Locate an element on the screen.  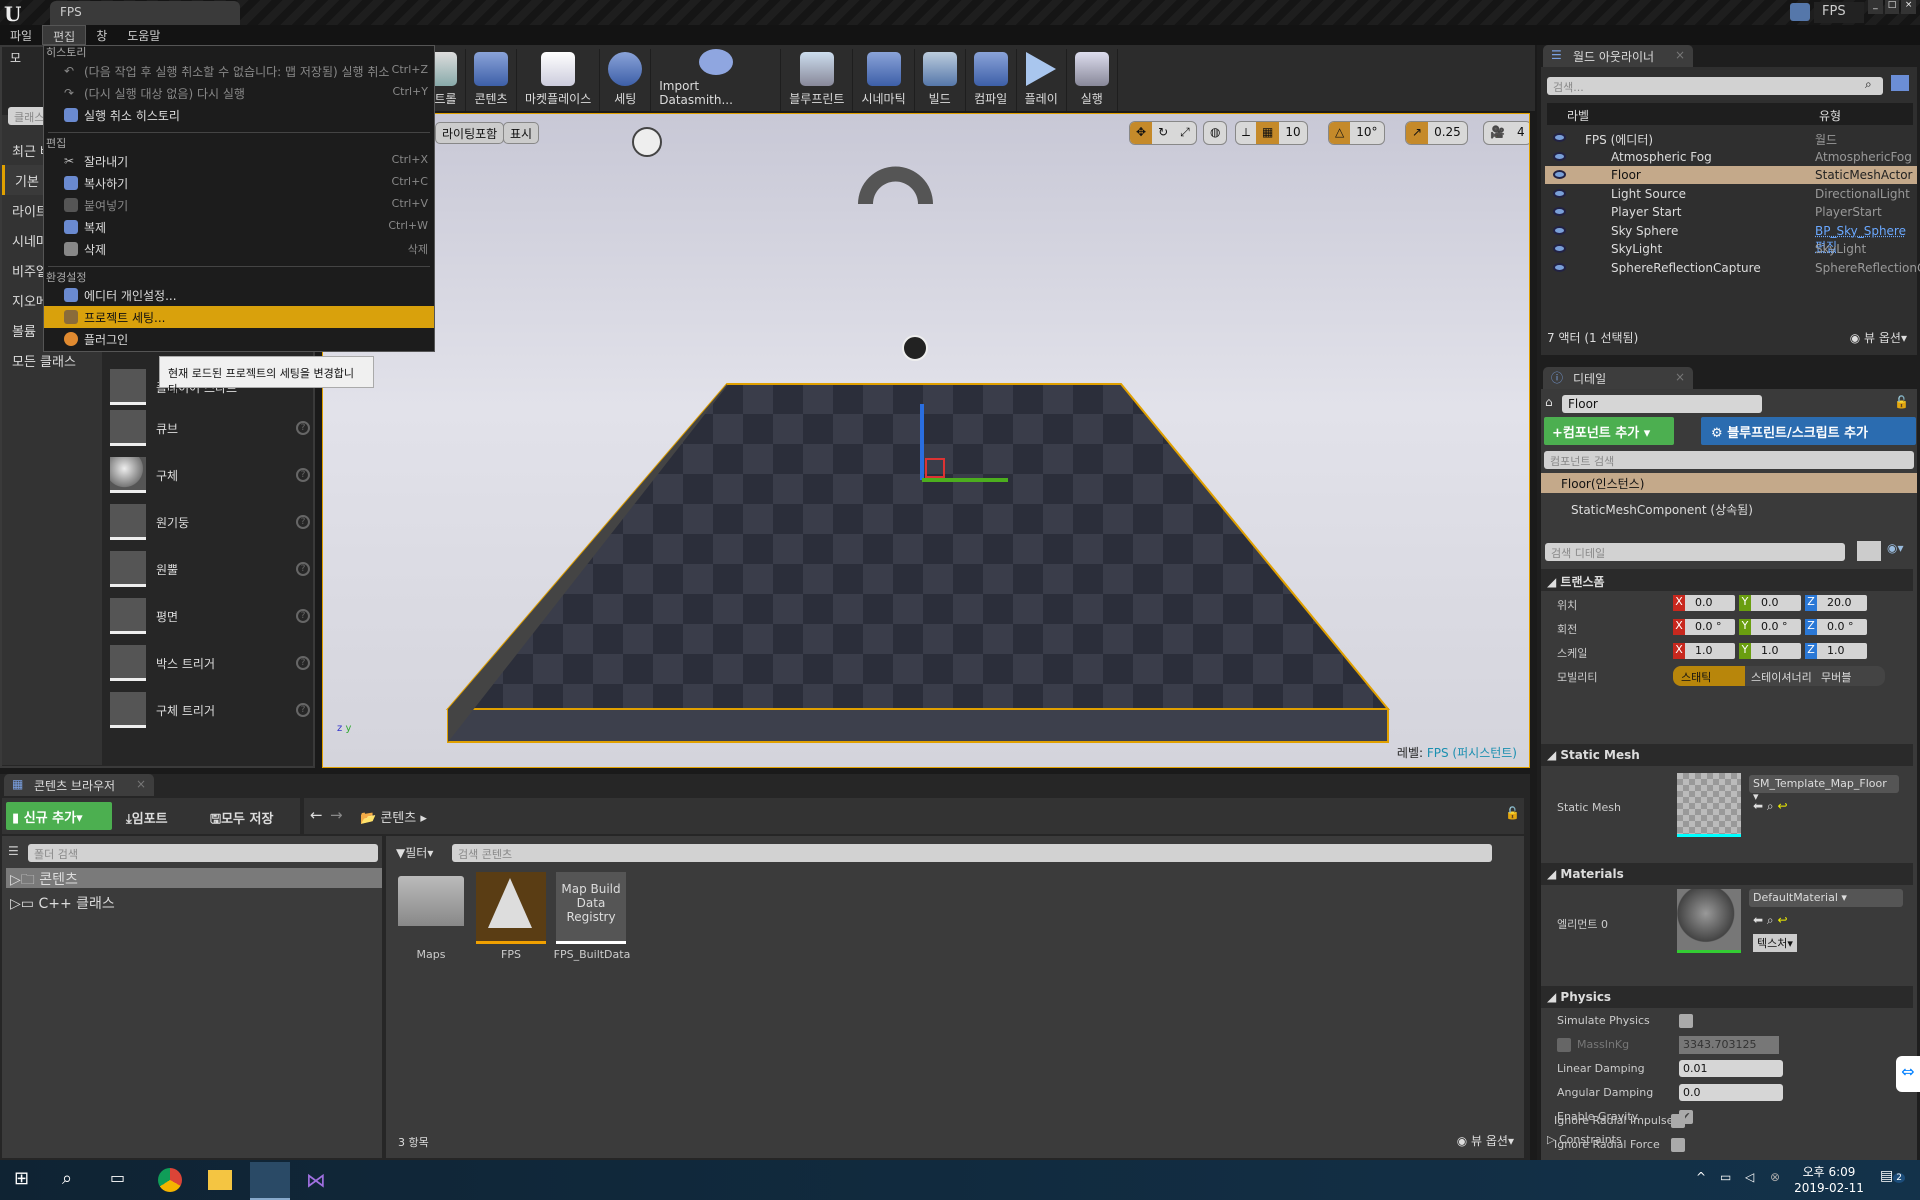
toolbar-compile: 컴파일 is located at coordinates (991, 80).